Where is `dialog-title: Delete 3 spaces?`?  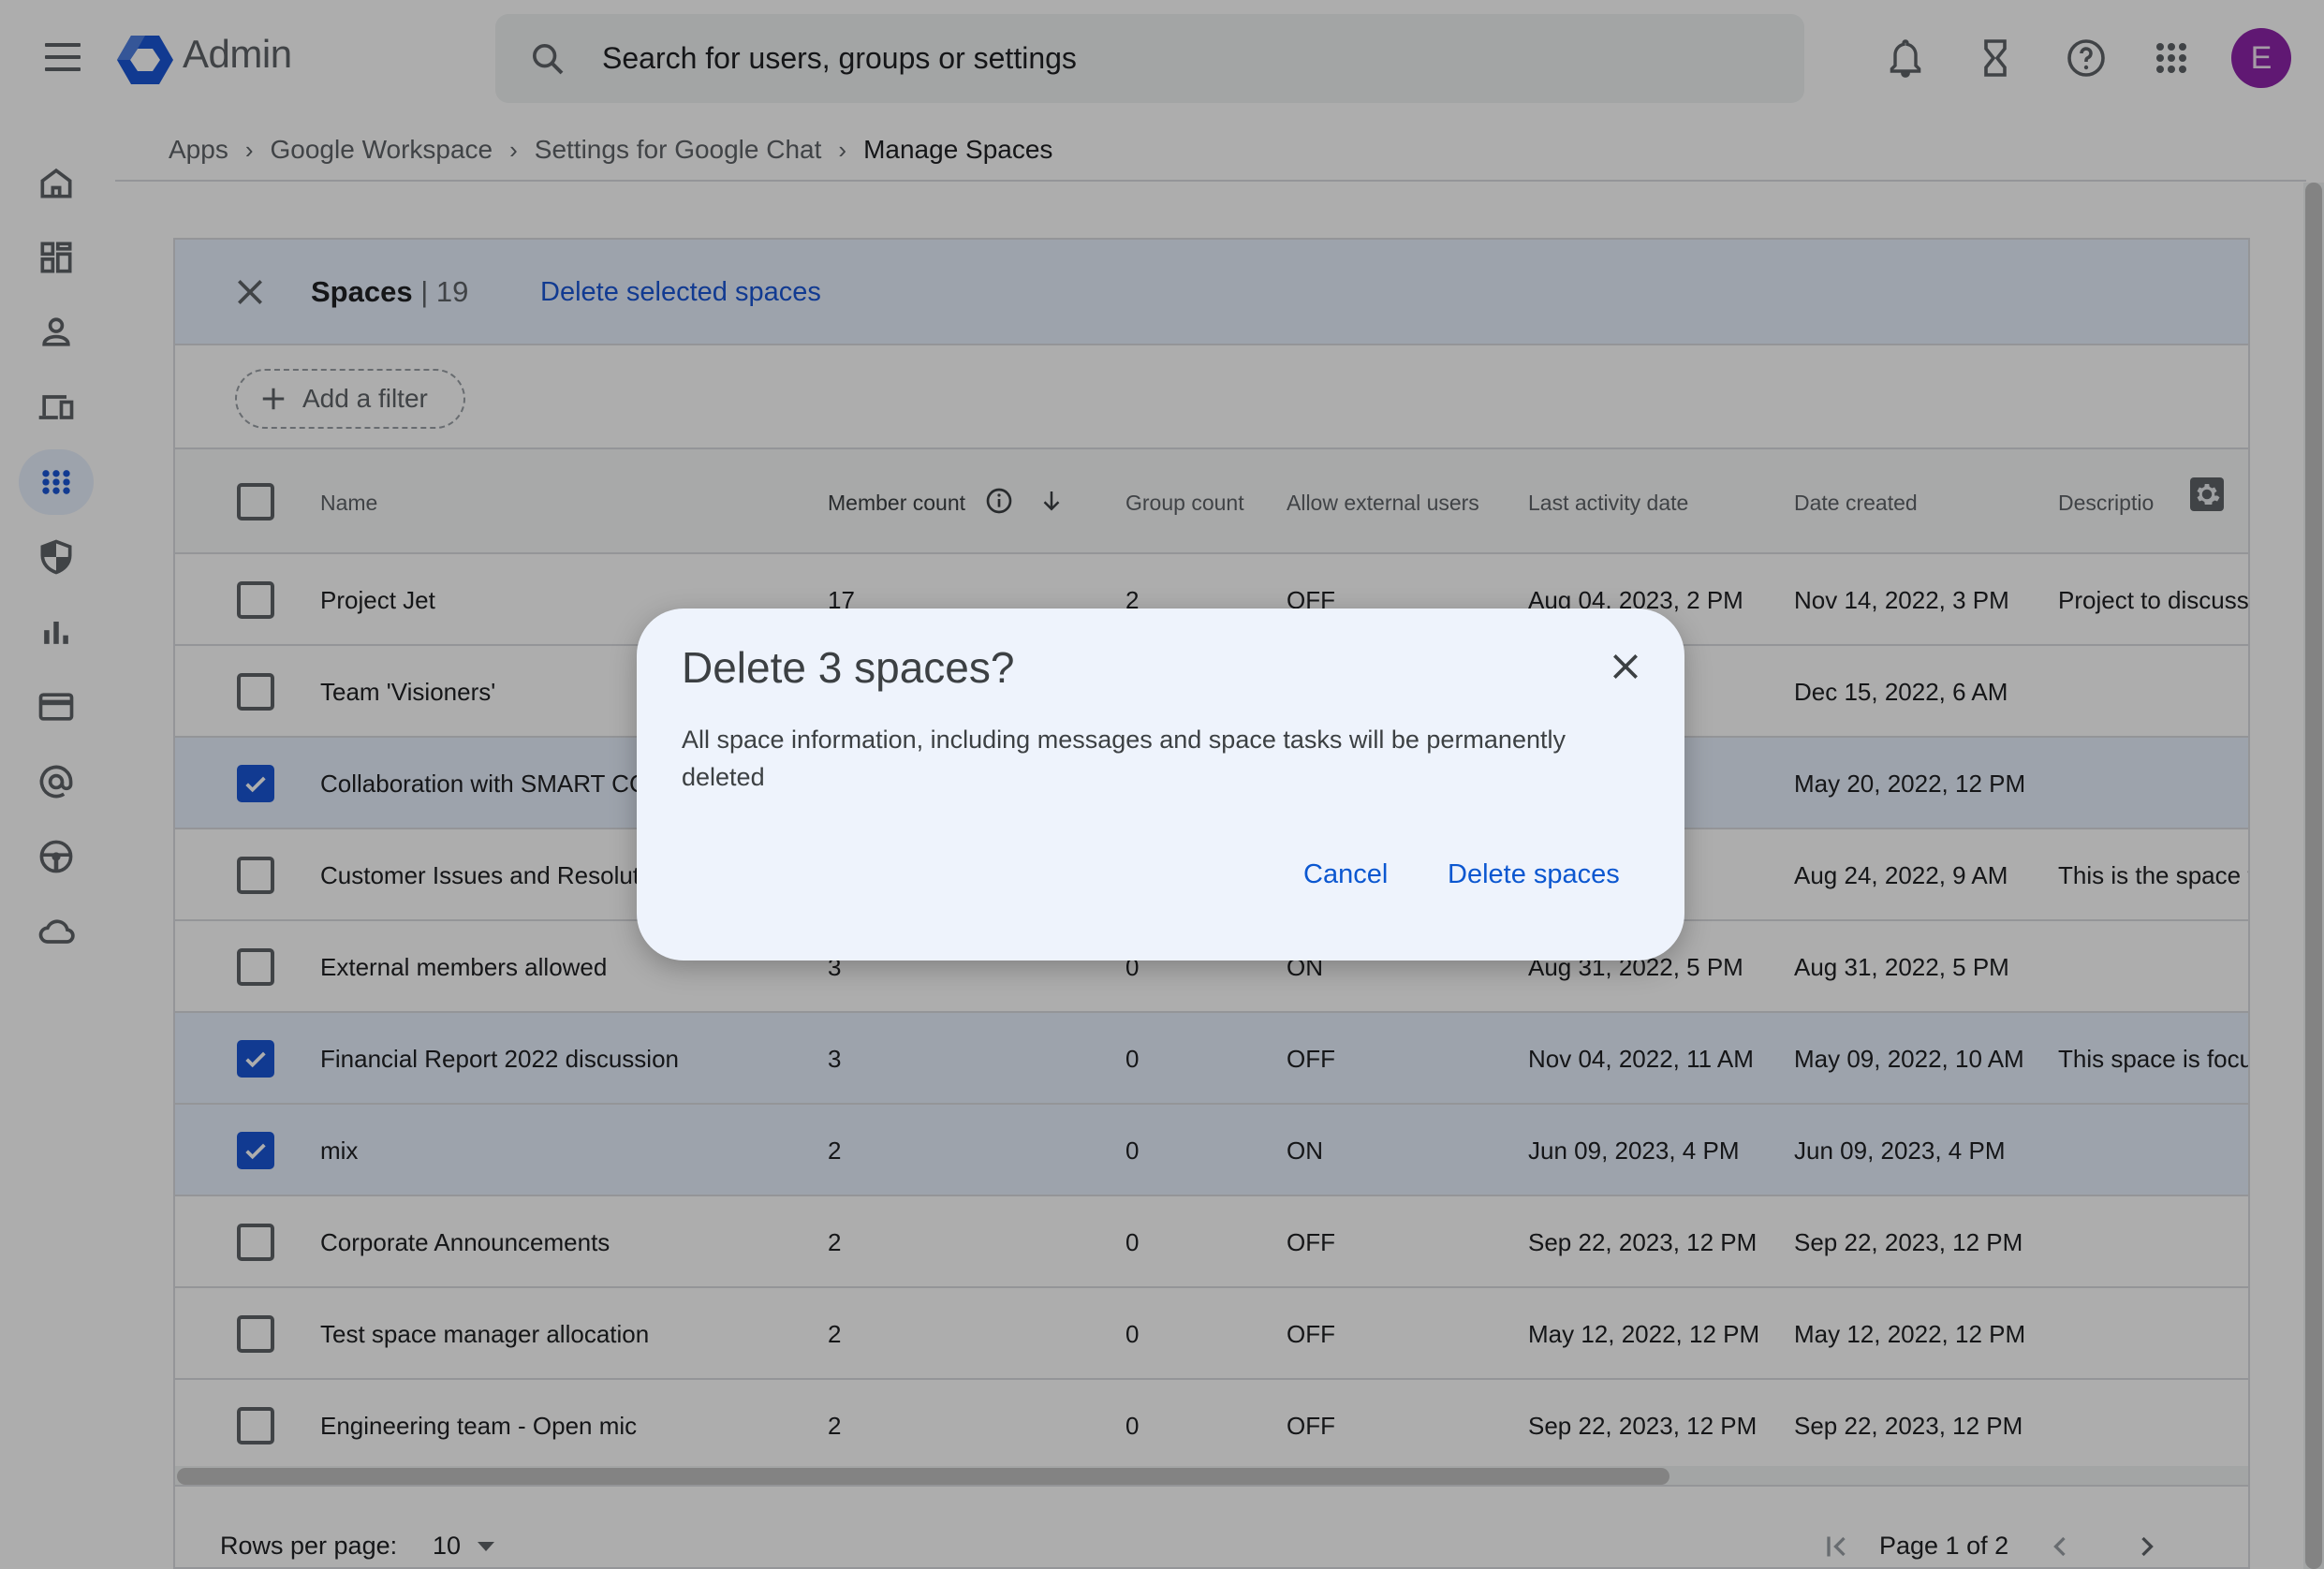 dialog-title: Delete 3 spaces? is located at coordinates (848, 667).